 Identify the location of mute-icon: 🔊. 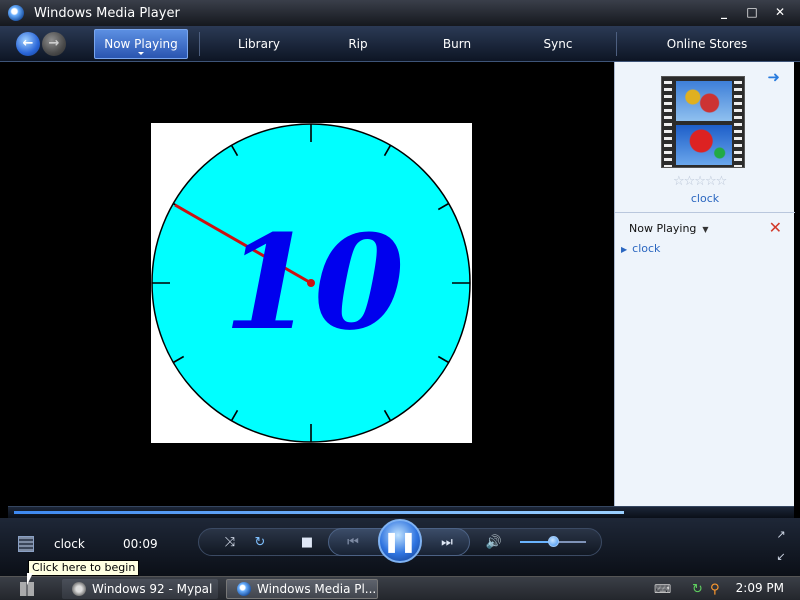
(494, 542).